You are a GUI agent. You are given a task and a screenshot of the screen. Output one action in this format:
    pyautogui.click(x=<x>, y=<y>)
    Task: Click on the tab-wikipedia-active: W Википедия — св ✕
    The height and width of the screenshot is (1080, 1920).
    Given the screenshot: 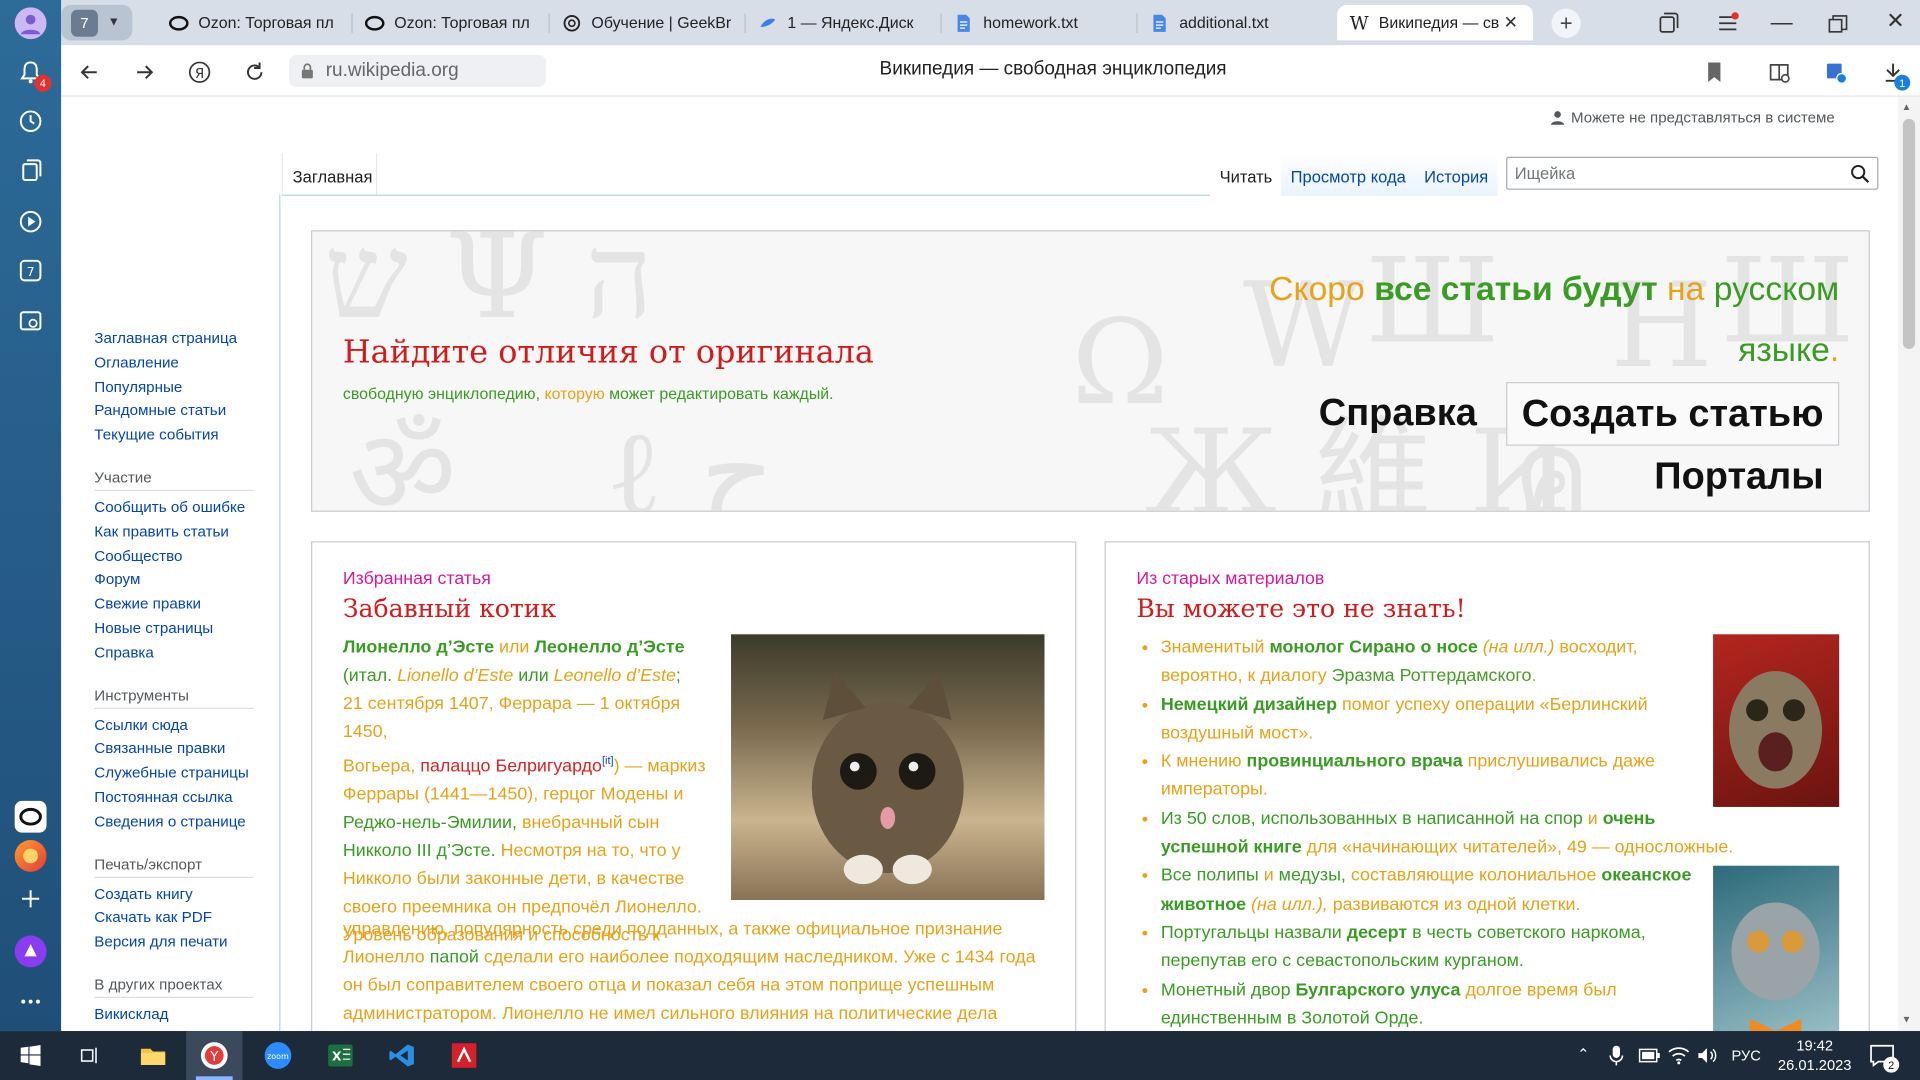 What is the action you would take?
    pyautogui.click(x=1435, y=22)
    